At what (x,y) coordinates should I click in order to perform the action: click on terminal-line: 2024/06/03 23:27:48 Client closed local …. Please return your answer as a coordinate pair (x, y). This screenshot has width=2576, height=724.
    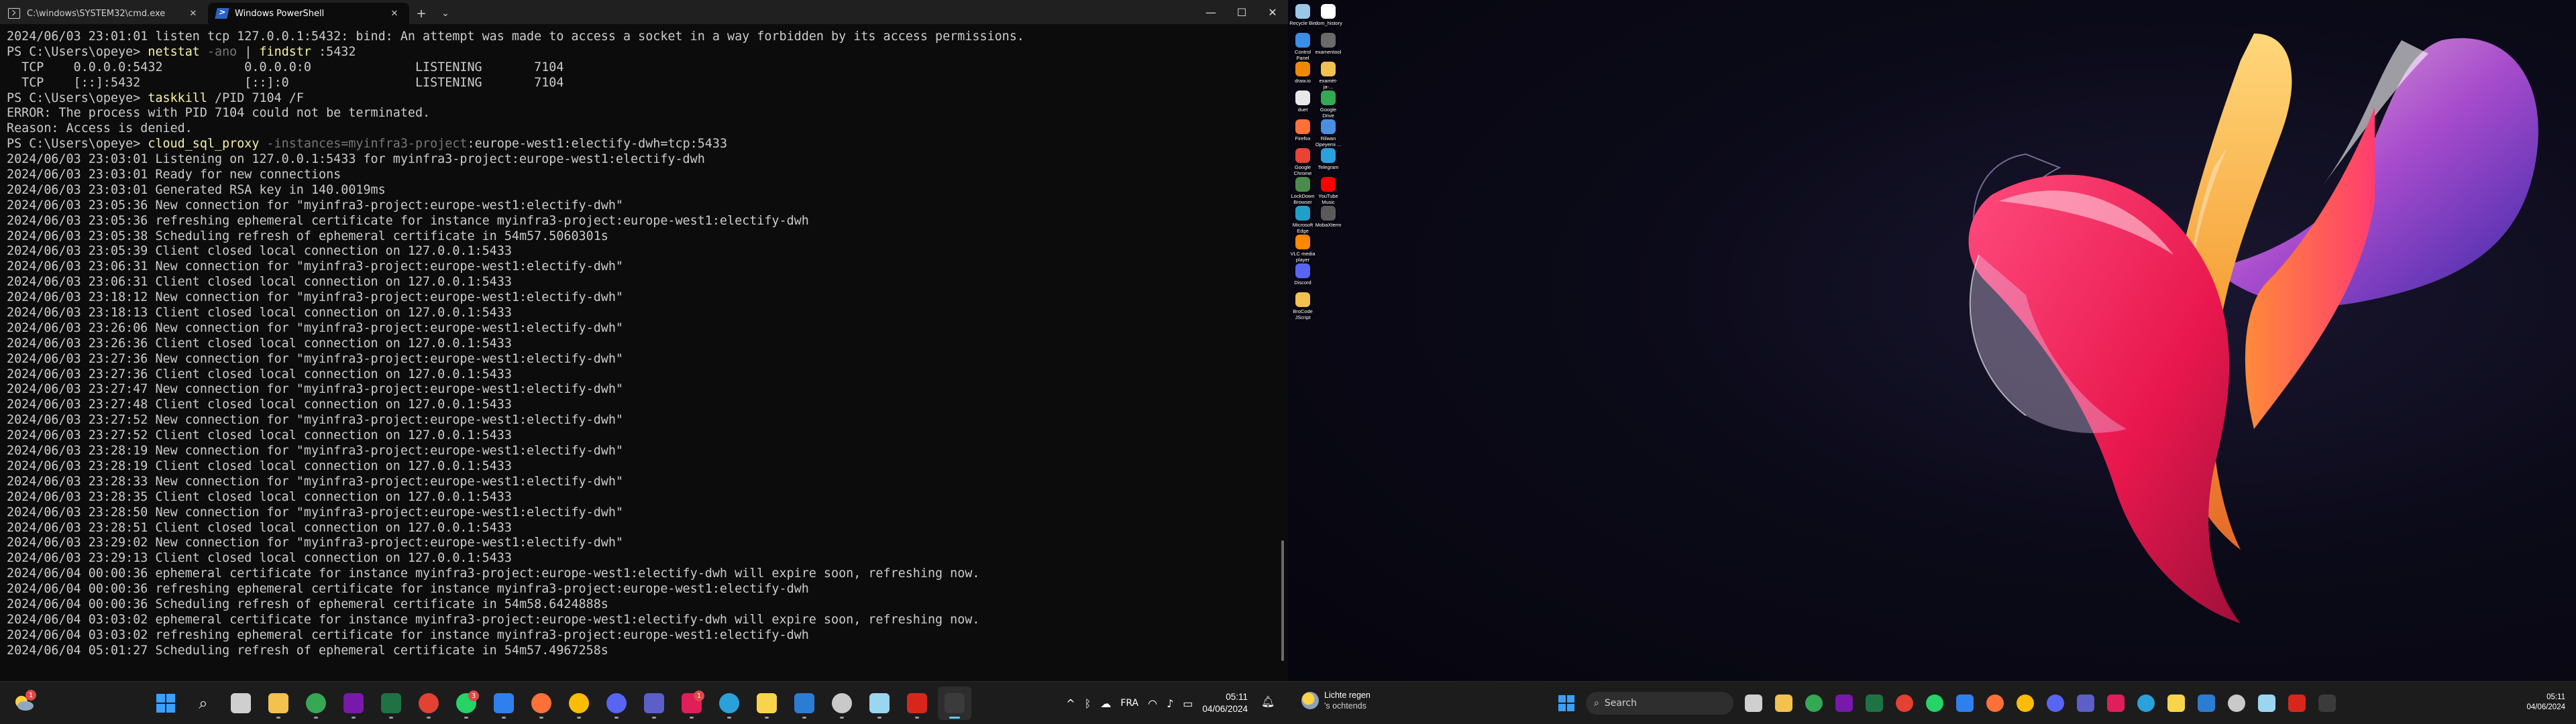
    Looking at the image, I should click on (642, 405).